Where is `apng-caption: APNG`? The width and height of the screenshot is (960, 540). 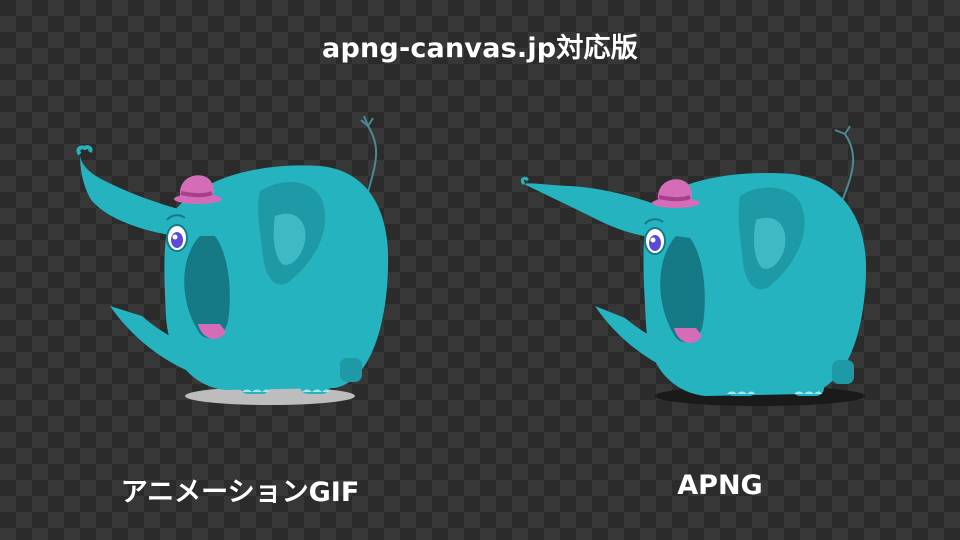 apng-caption: APNG is located at coordinates (720, 485).